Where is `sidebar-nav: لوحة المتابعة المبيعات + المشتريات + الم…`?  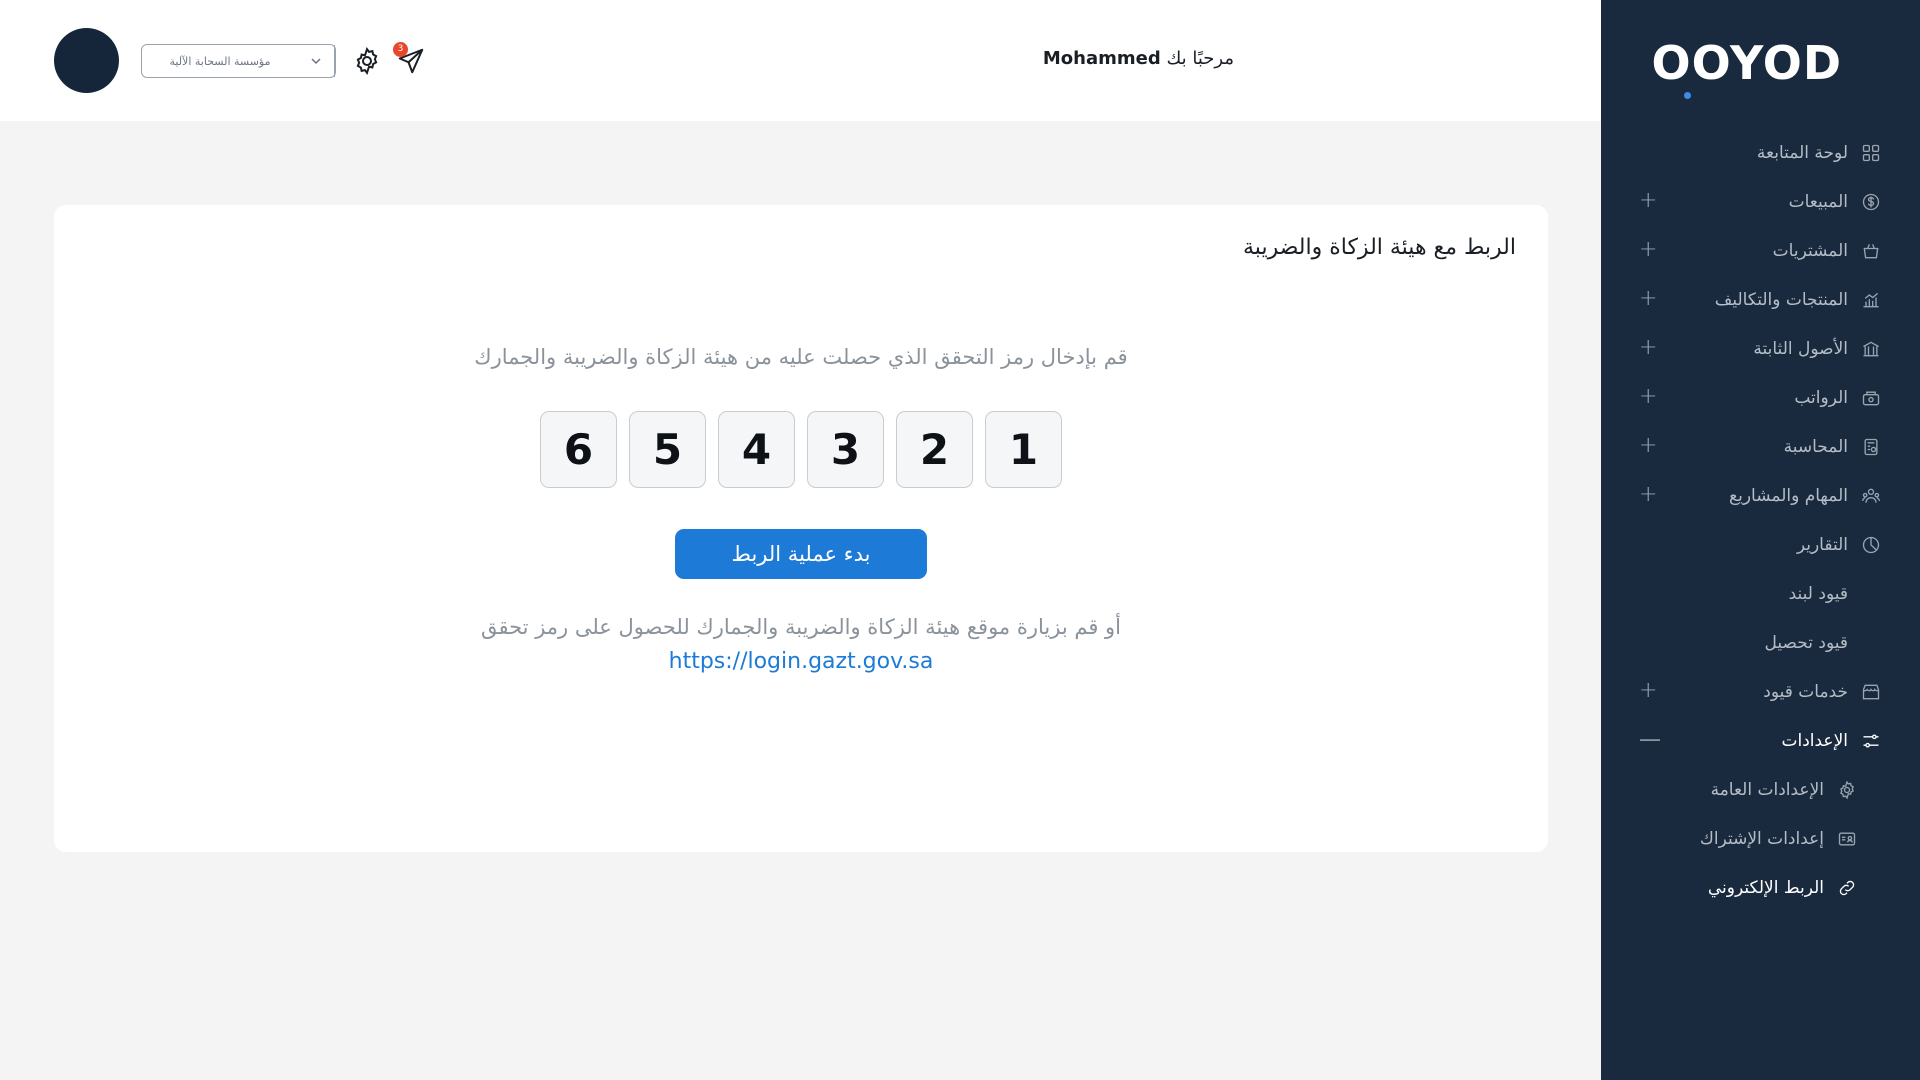
sidebar-nav: لوحة المتابعة المبيعات + المشتريات + الم… is located at coordinates (1760, 520).